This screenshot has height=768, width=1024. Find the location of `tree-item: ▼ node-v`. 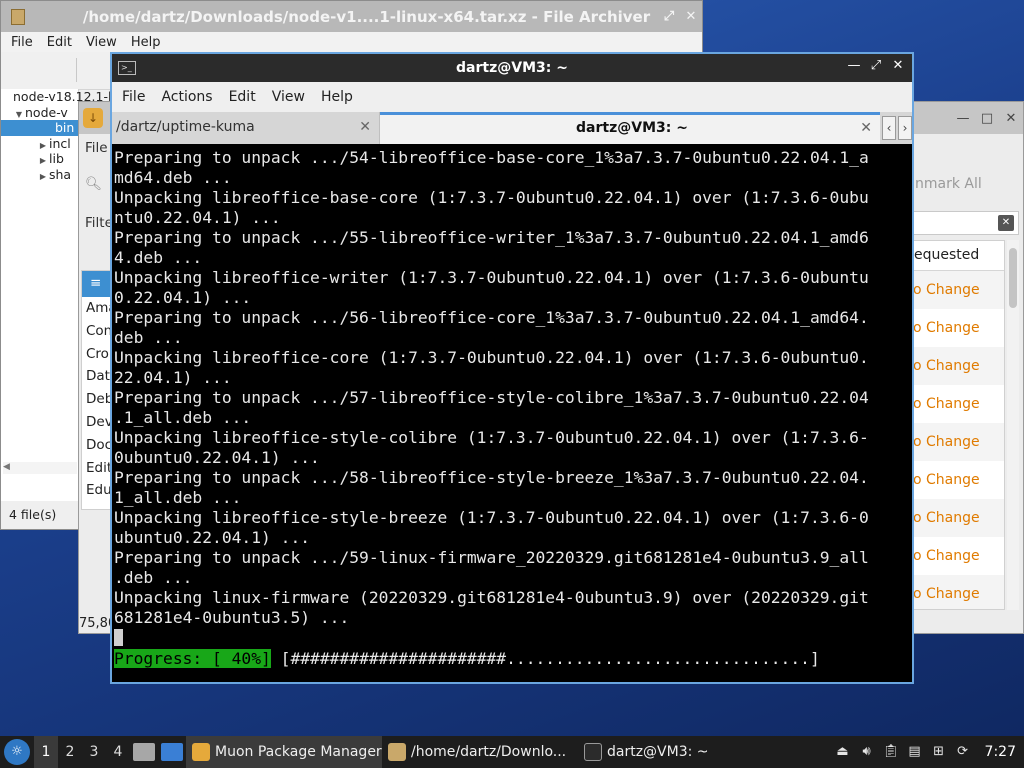

tree-item: ▼ node-v is located at coordinates (39, 113).